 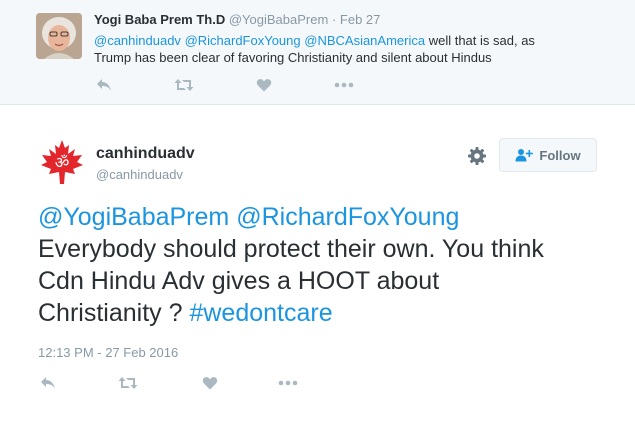 I want to click on gear-icon, so click(x=477, y=156).